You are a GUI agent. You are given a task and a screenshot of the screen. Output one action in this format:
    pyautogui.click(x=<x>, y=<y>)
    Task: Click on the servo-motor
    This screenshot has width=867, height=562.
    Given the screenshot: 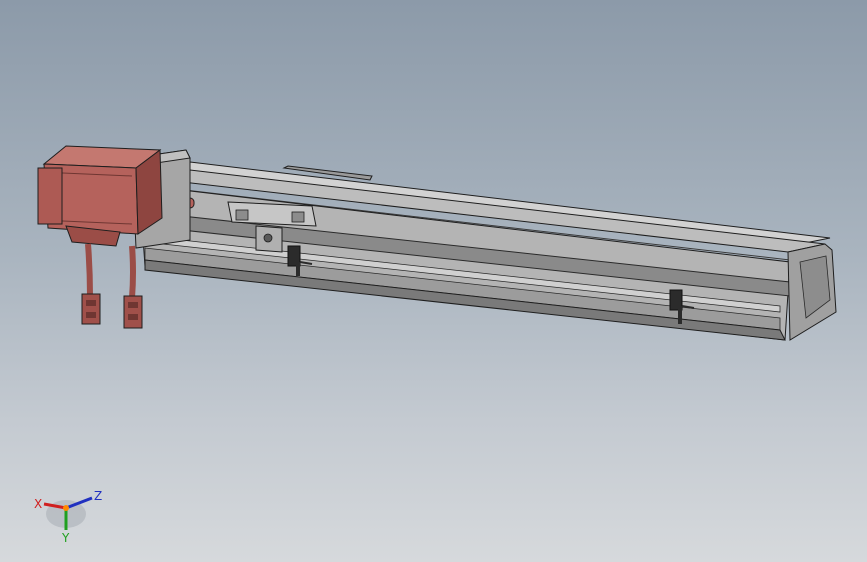 What is the action you would take?
    pyautogui.click(x=100, y=196)
    